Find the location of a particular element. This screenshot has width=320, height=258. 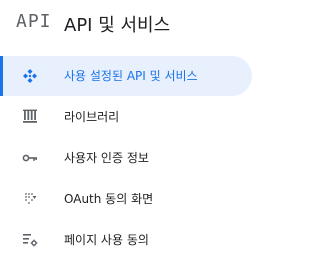

key-icon is located at coordinates (29, 158).